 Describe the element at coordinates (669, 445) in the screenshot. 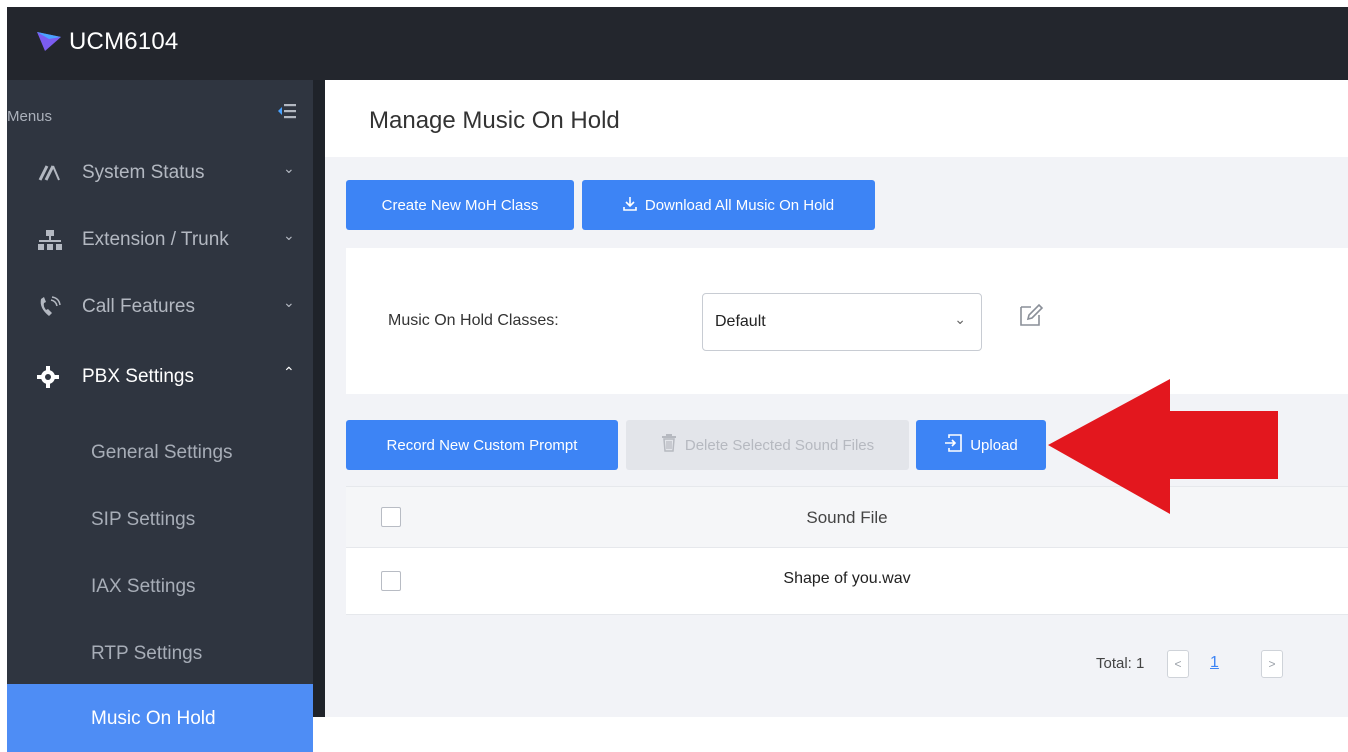

I see `trash-icon` at that location.